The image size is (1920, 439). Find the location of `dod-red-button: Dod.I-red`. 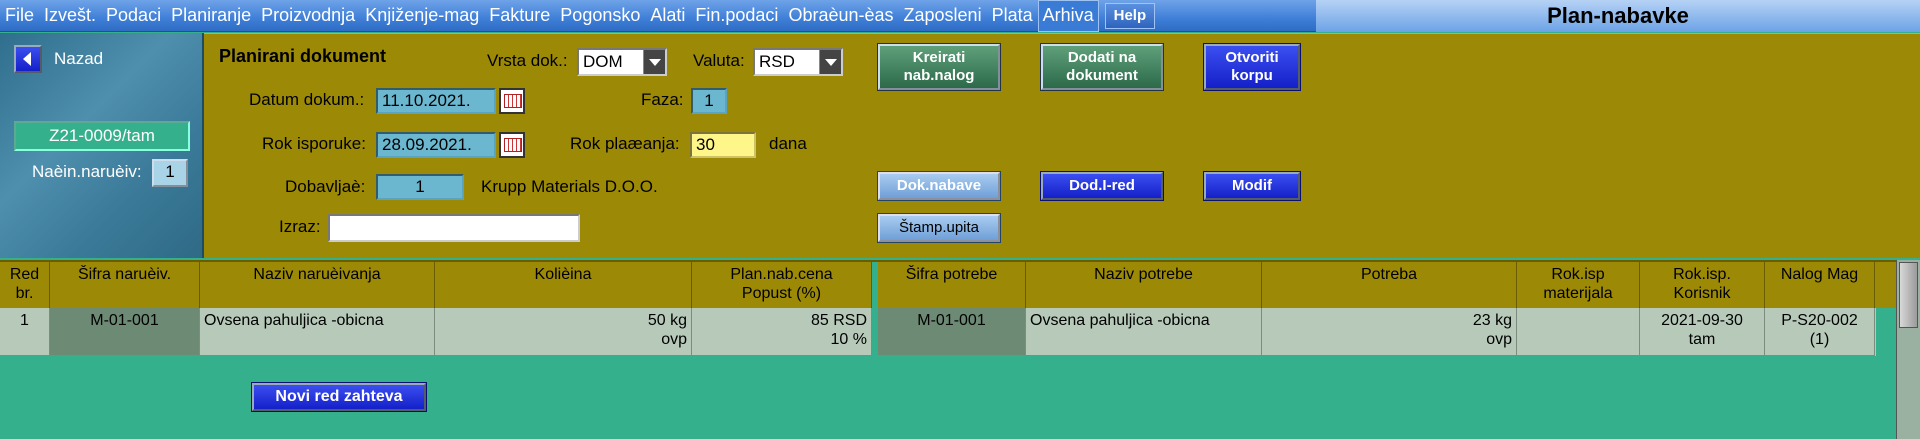

dod-red-button: Dod.I-red is located at coordinates (1102, 186).